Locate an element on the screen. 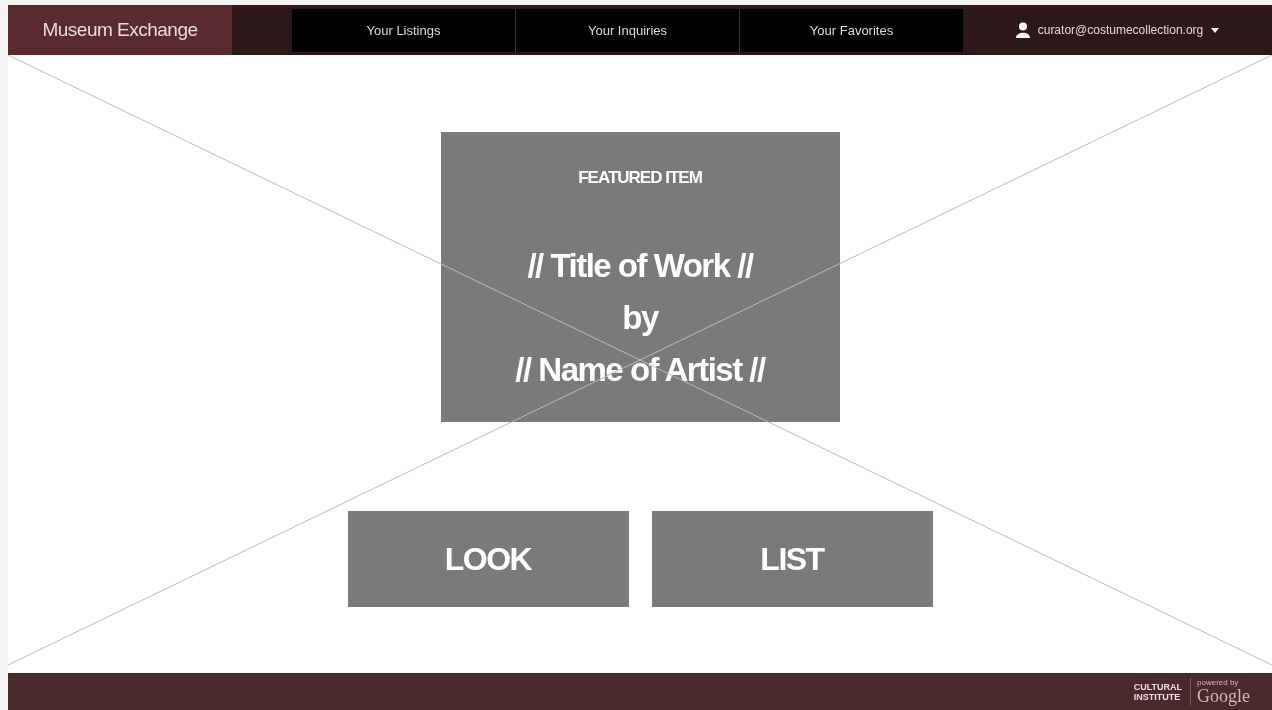  featured-text: // Name of Artist // is located at coordinates (640, 370).